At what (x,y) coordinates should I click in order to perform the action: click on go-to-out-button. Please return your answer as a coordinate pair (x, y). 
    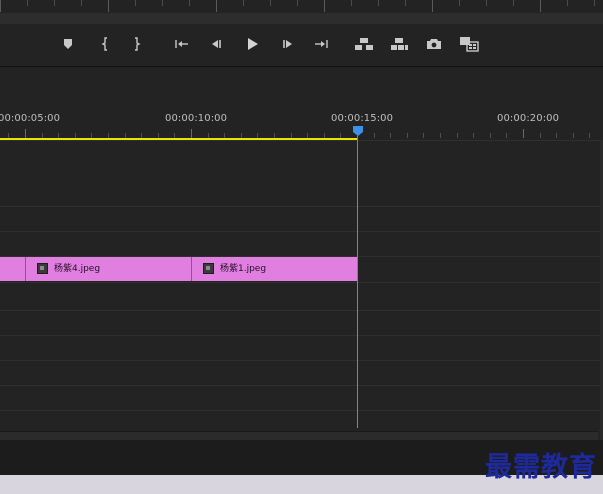
    Looking at the image, I should click on (321, 44).